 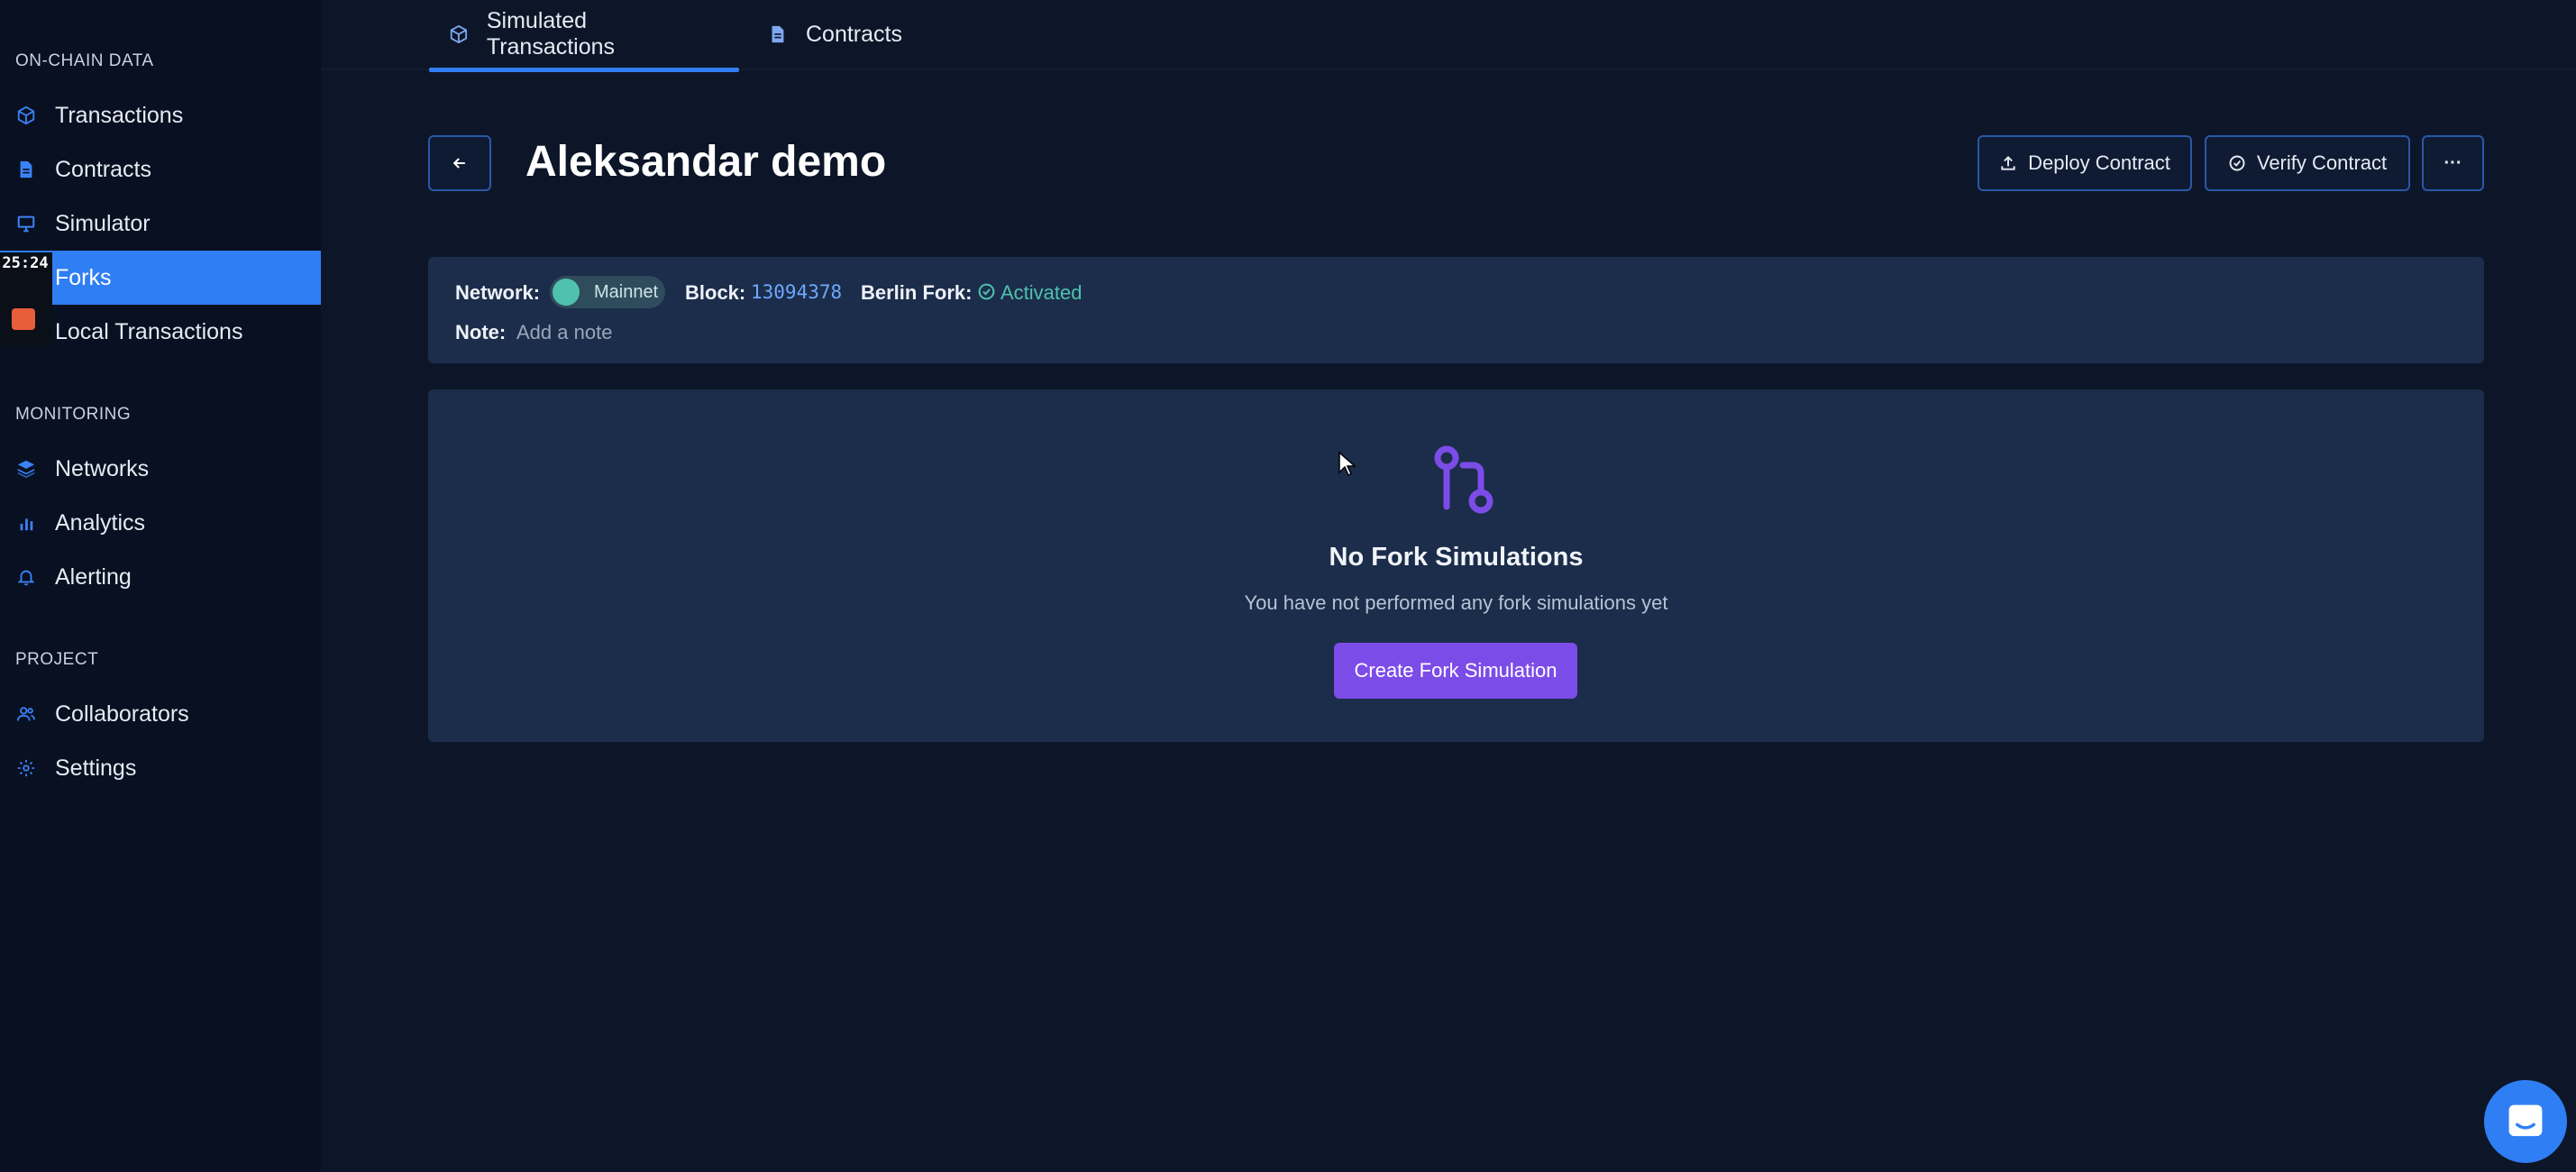 I want to click on tab-bar: Simulated Transactions Contracts, so click(x=1448, y=36).